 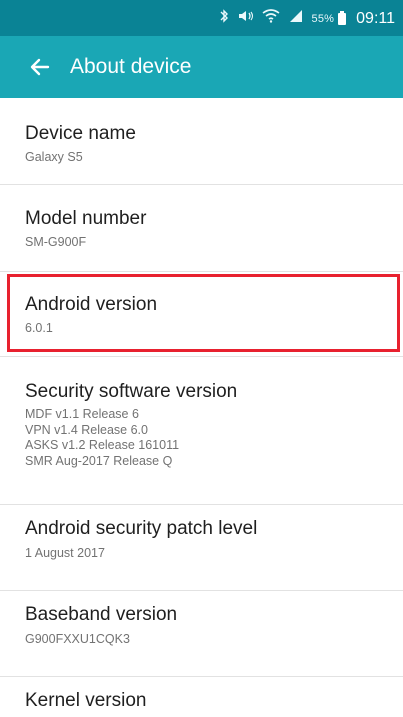 I want to click on security-software-version-title: Security software version, so click(x=131, y=391).